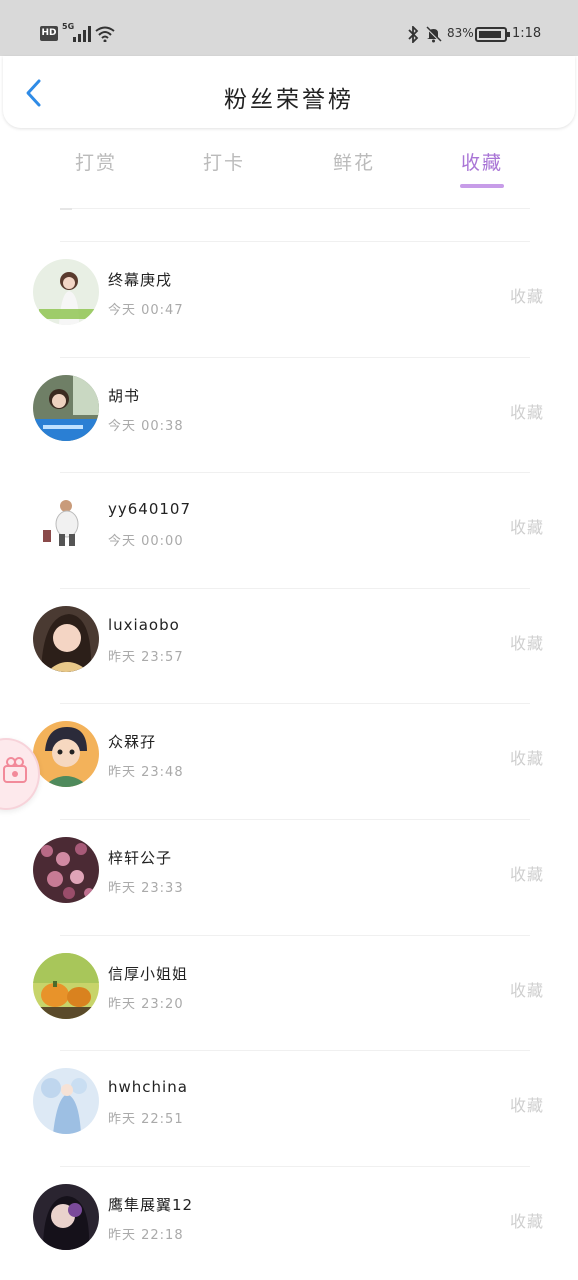  Describe the element at coordinates (289, 645) in the screenshot. I see `list-item: luxiaobo 昨天 23:57 收藏` at that location.